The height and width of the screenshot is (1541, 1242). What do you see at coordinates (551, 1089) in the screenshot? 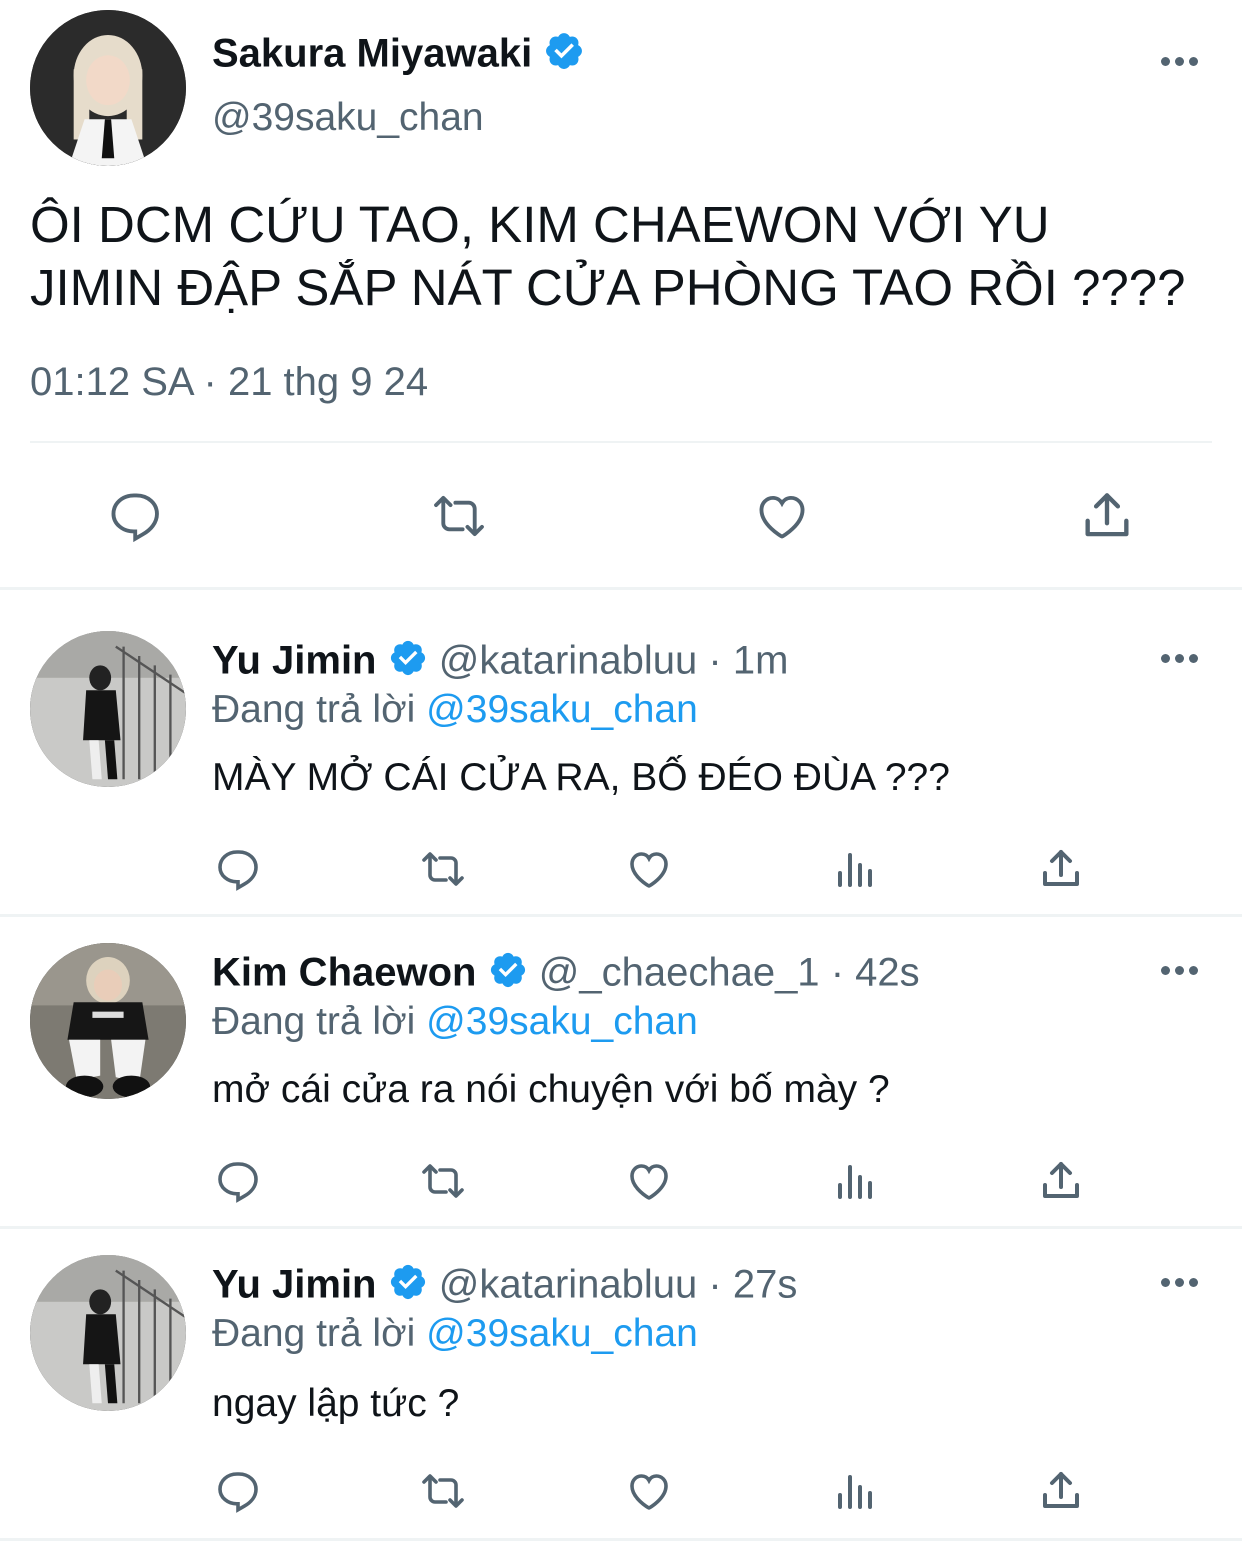
I see `reply-text: mở cái cửa ra nói chuyện với bố mày ?` at bounding box center [551, 1089].